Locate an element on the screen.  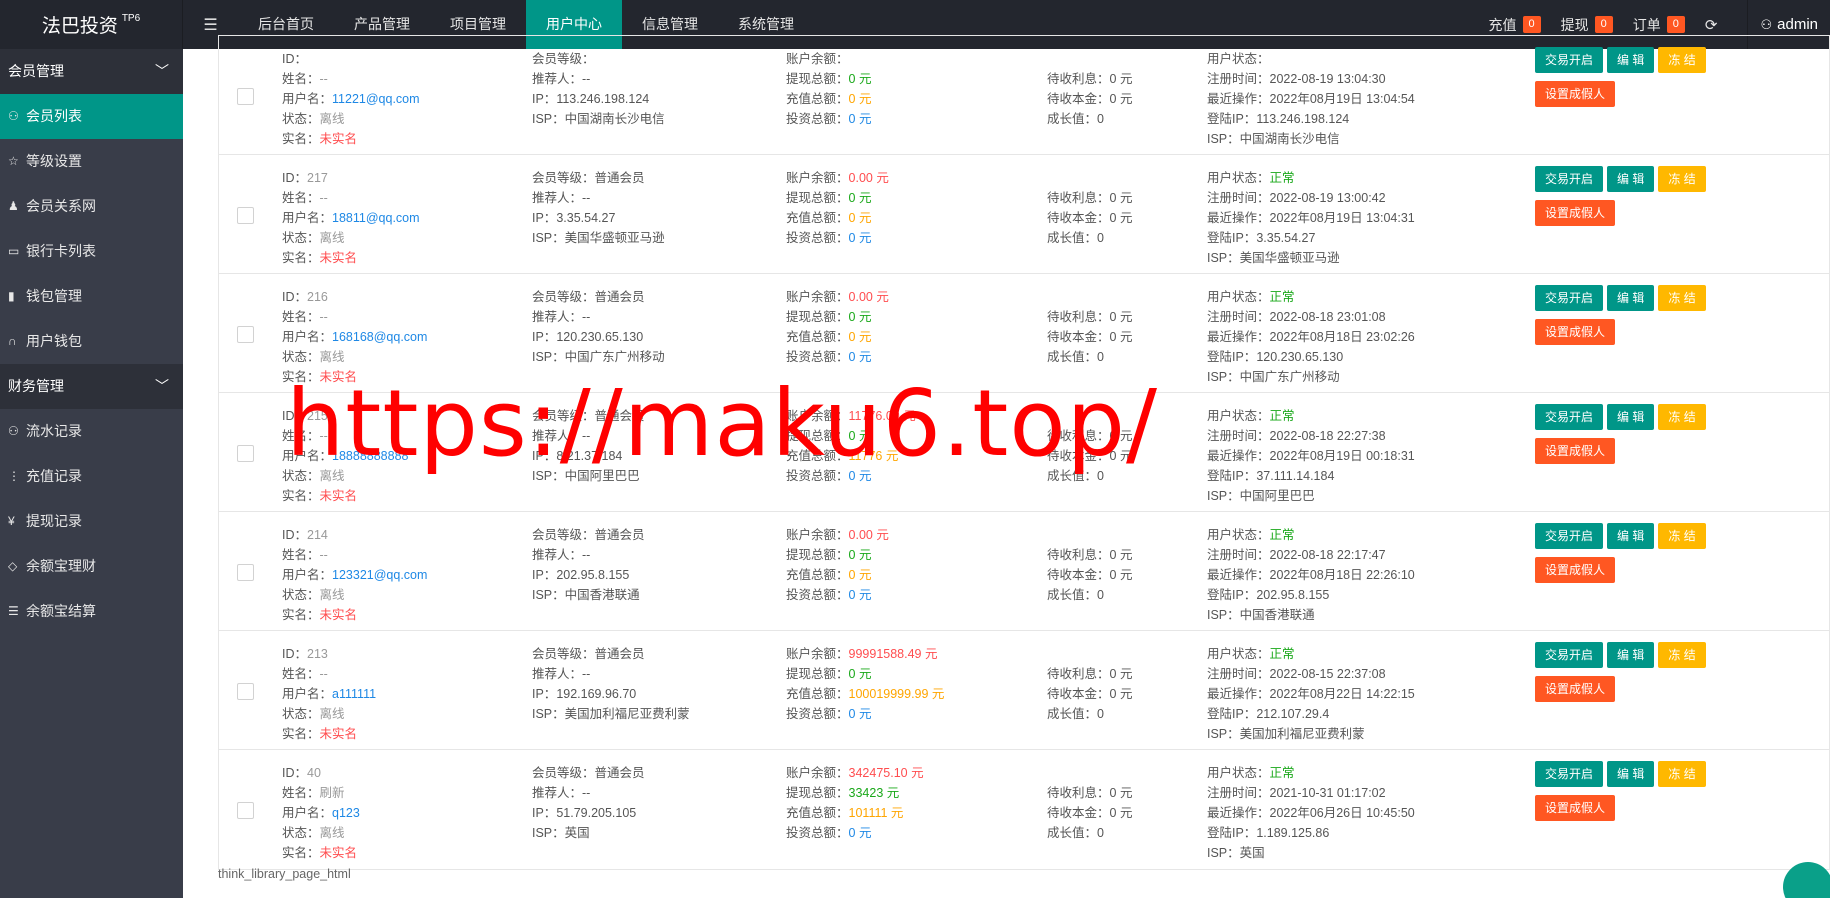
field-label: 账户余额： is located at coordinates (817, 178).